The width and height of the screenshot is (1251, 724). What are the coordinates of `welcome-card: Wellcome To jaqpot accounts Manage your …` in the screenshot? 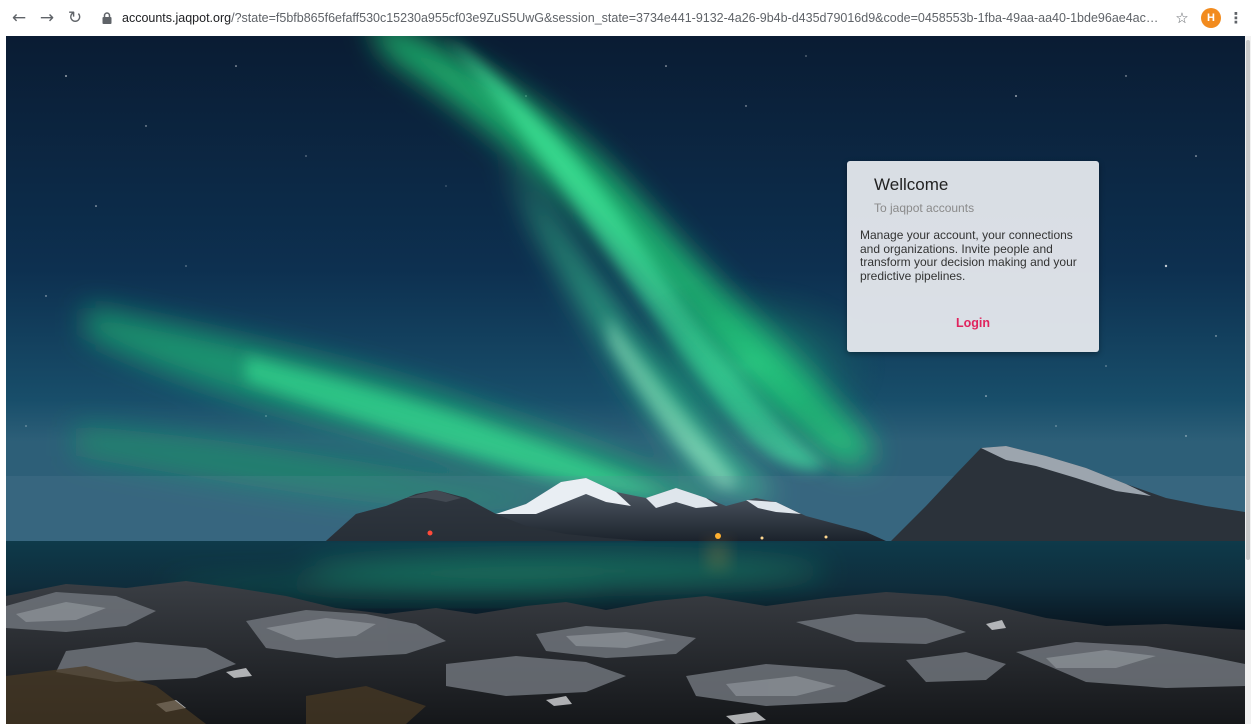 It's located at (973, 256).